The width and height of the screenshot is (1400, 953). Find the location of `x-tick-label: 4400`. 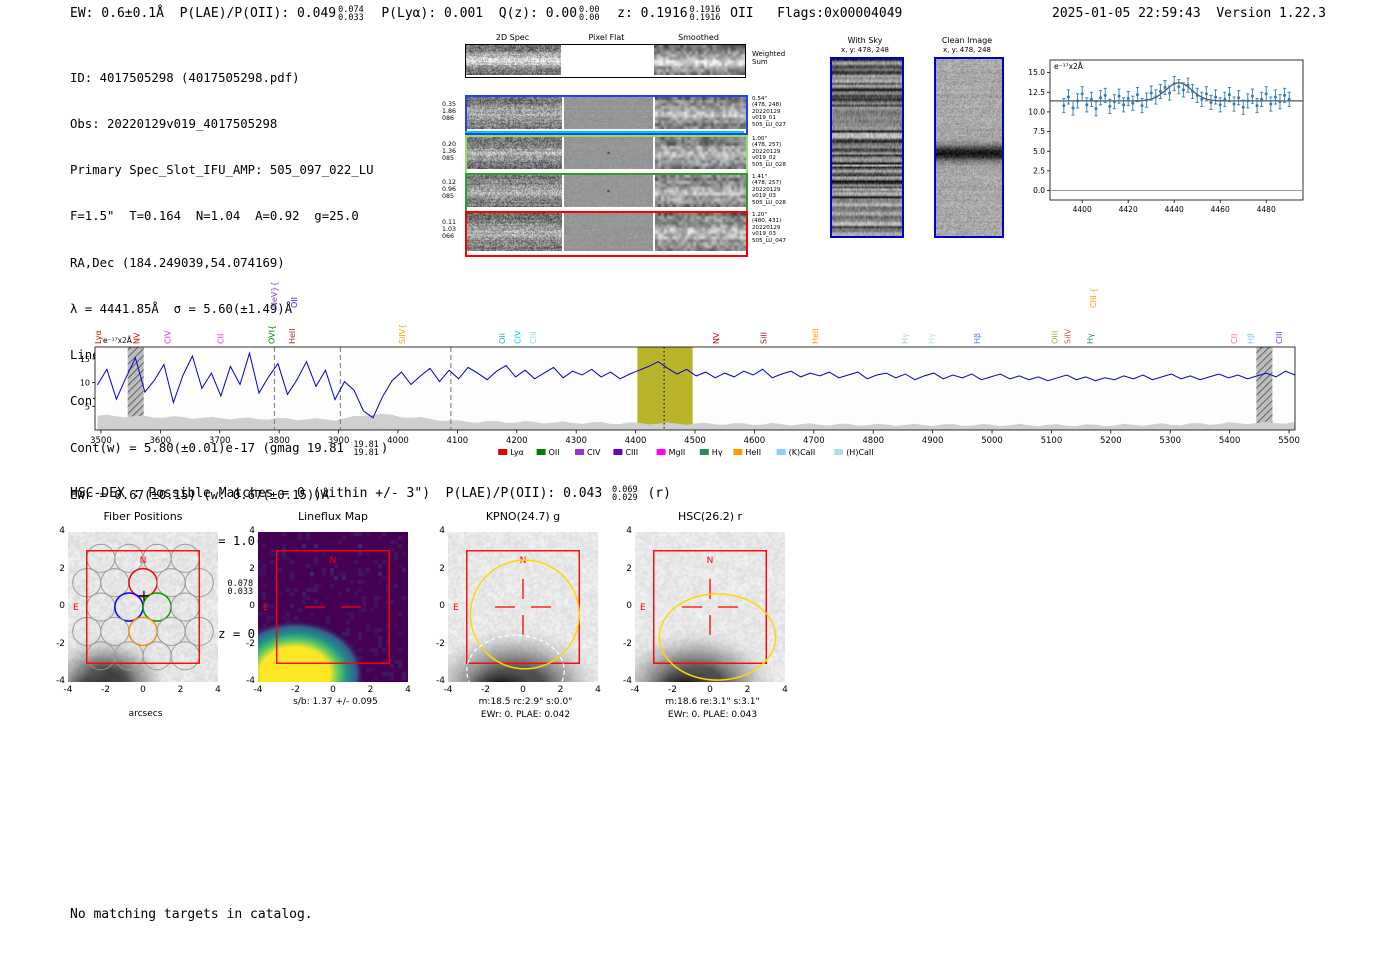

x-tick-label: 4400 is located at coordinates (636, 441).